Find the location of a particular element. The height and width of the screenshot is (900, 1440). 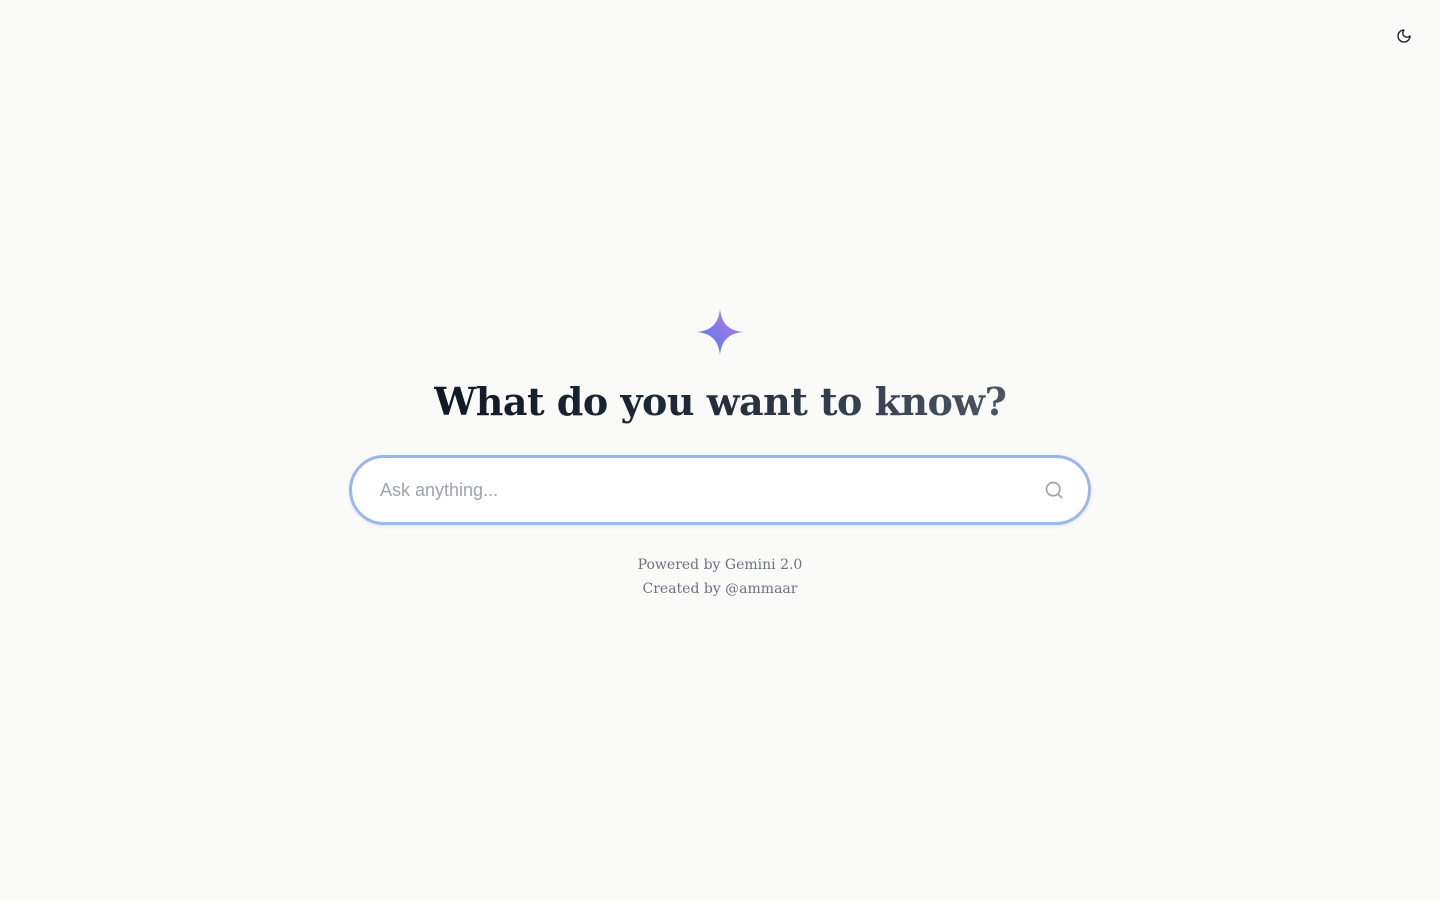

created-by-text: Created by @ammaar is located at coordinates (720, 589).